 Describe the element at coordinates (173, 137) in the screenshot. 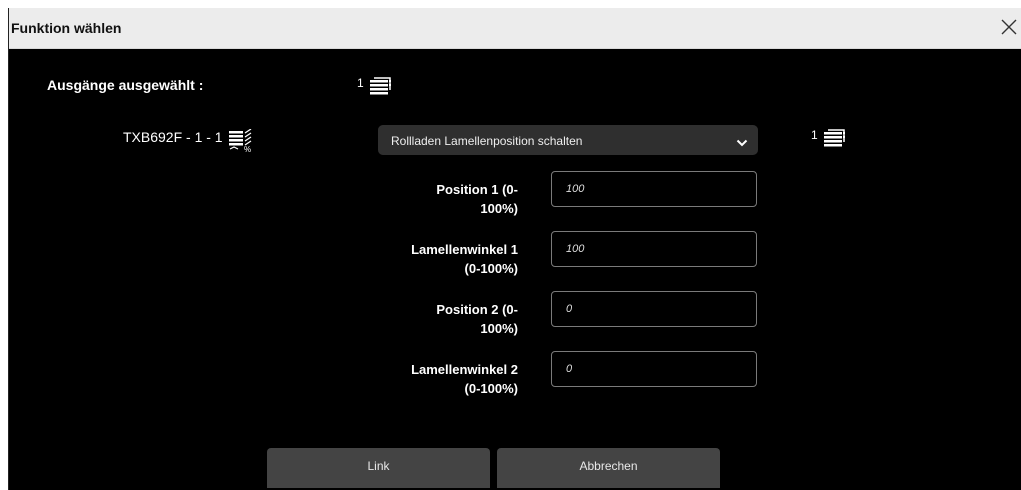

I see `device-name: TXB692F - 1 - 1` at that location.